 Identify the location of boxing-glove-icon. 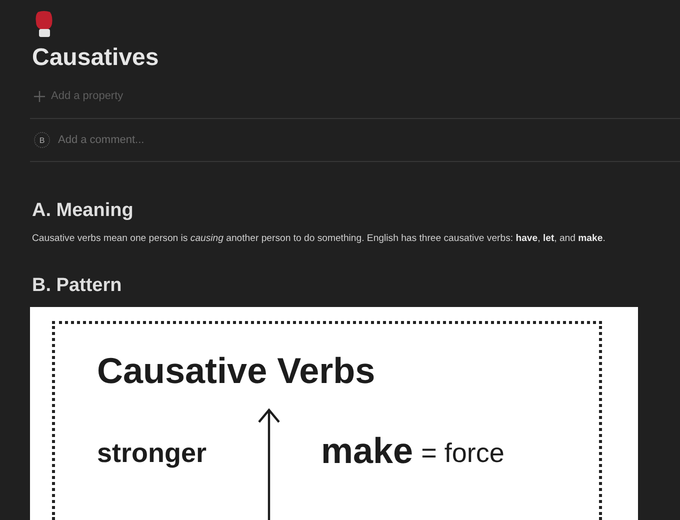
(44, 24).